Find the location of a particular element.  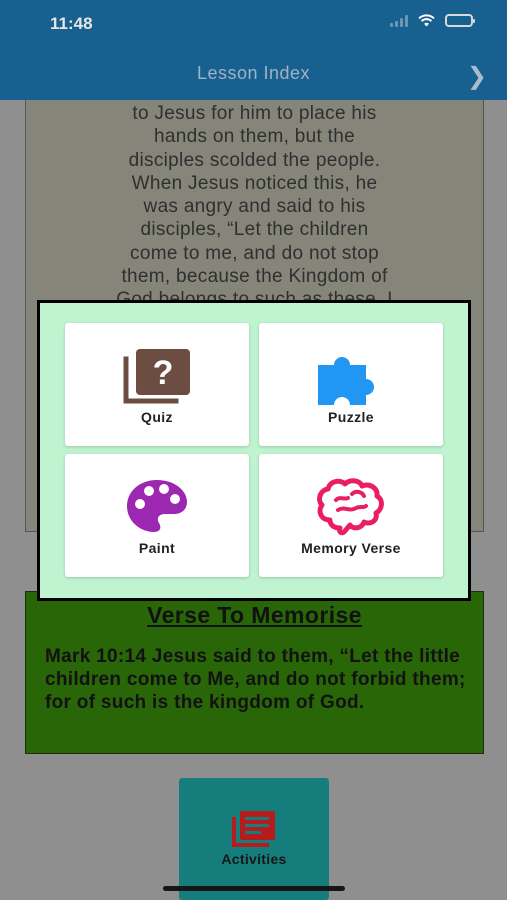

status-time: 11:48 is located at coordinates (71, 23).